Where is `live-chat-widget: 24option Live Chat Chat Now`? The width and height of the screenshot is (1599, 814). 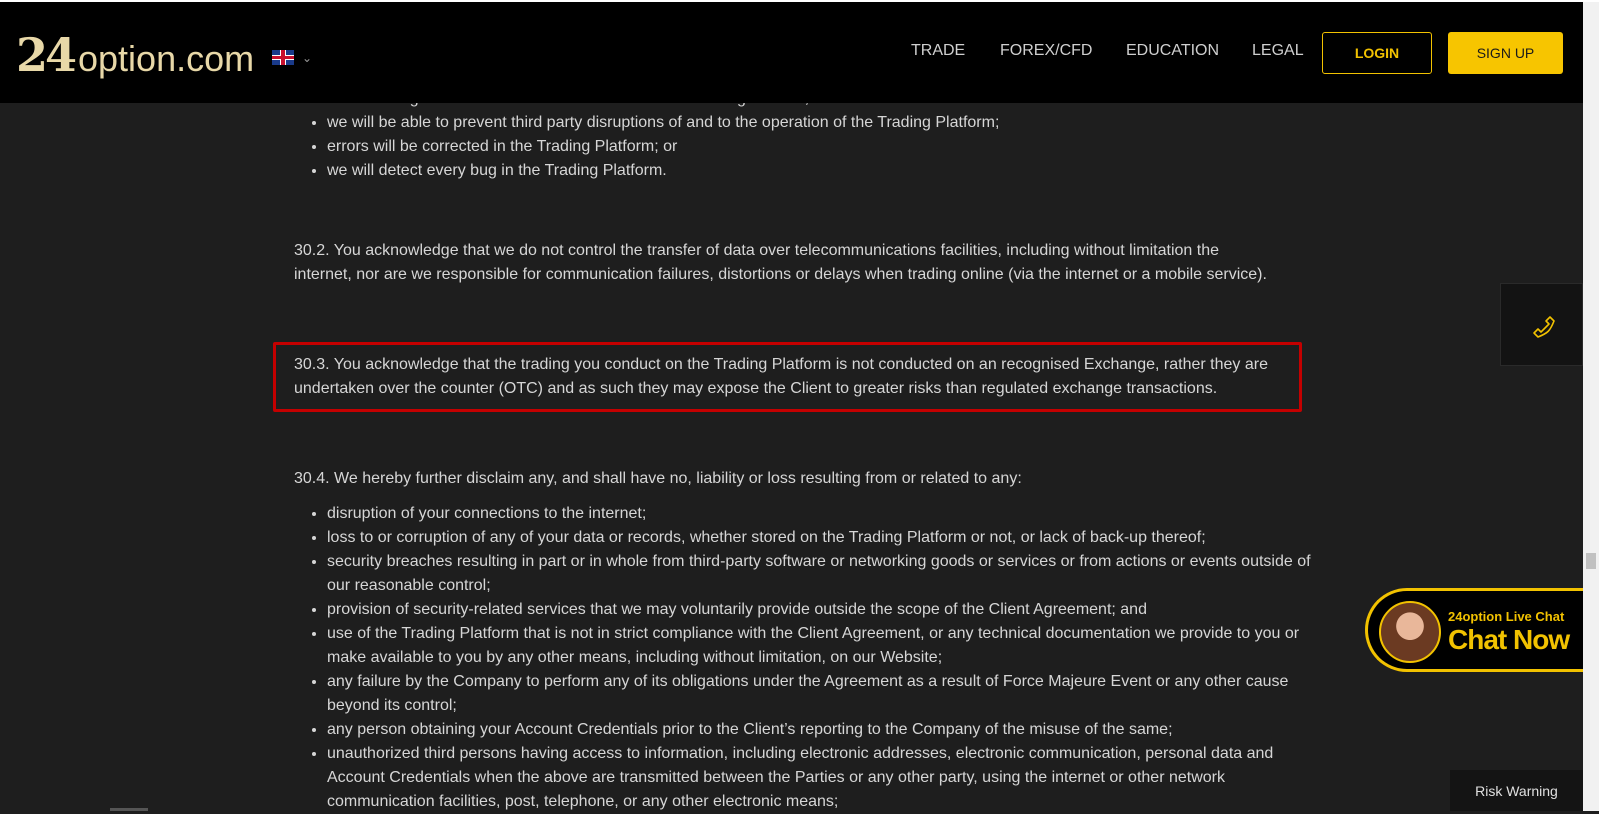 live-chat-widget: 24option Live Chat Chat Now is located at coordinates (1480, 630).